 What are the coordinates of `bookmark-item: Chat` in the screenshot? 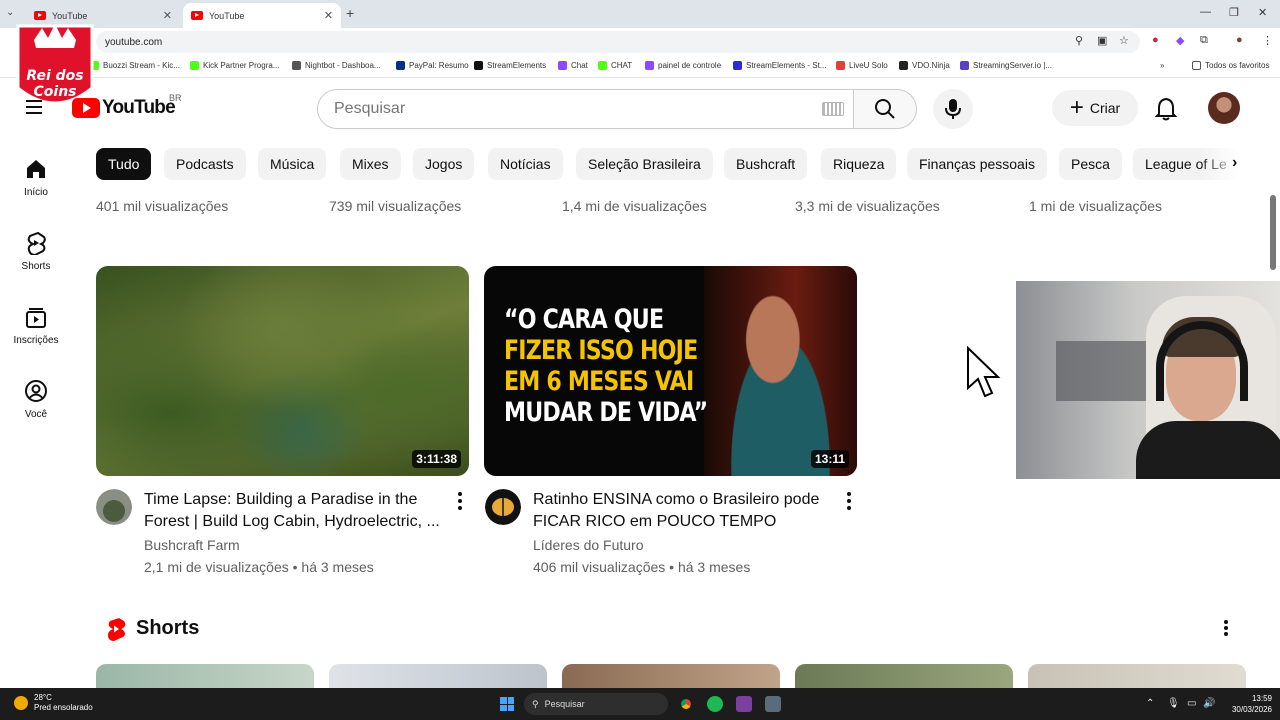 It's located at (573, 65).